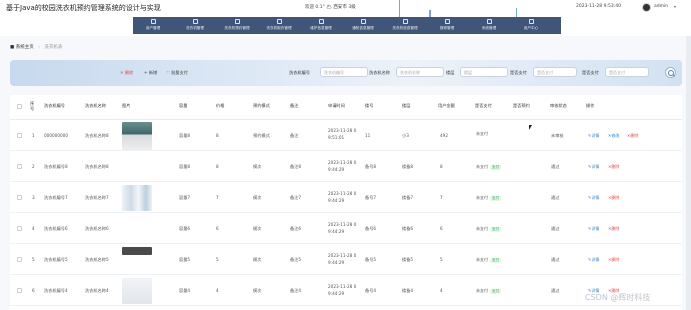  What do you see at coordinates (555, 72) in the screenshot?
I see `filter-select-paid: 是否支付` at bounding box center [555, 72].